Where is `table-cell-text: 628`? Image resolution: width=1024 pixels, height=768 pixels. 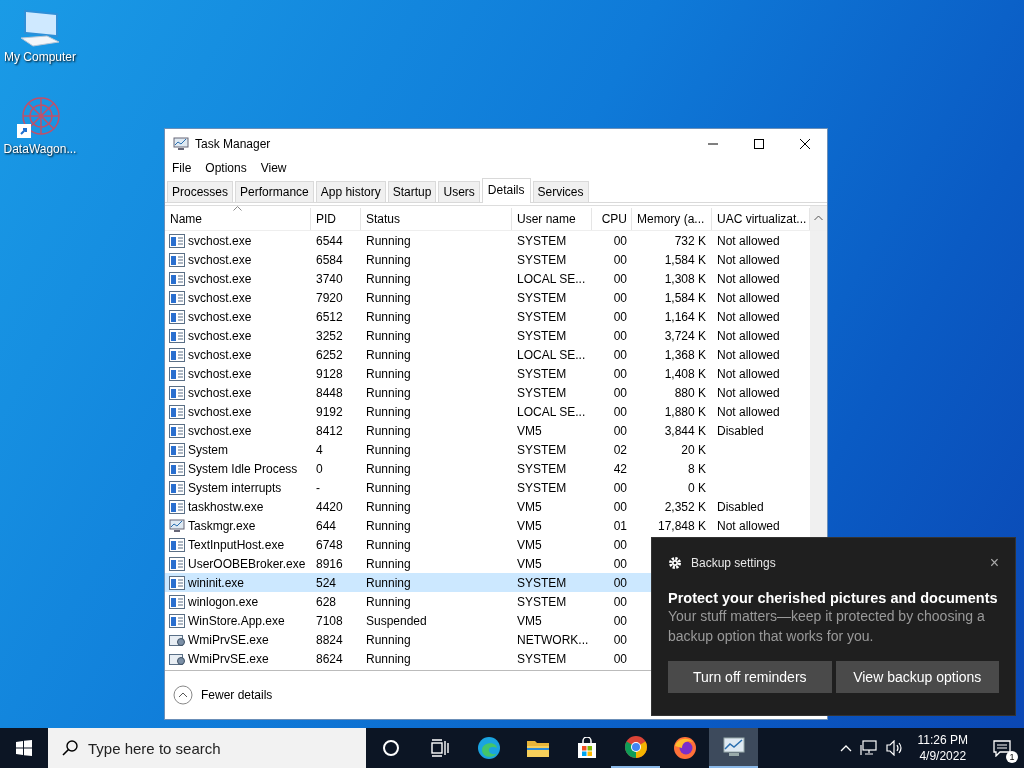
table-cell-text: 628 is located at coordinates (326, 601).